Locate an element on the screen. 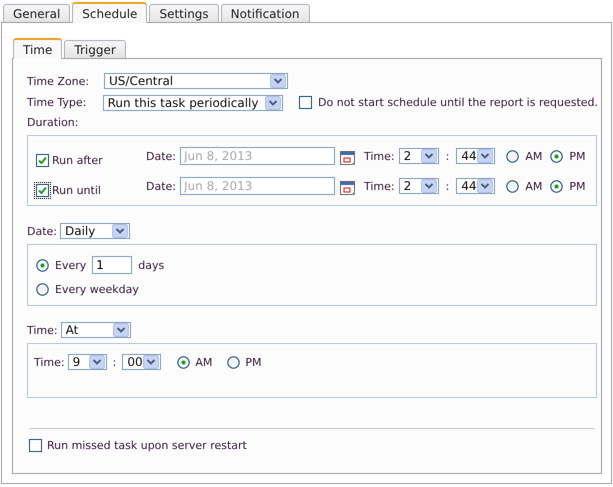  tab: Trigger is located at coordinates (95, 49).